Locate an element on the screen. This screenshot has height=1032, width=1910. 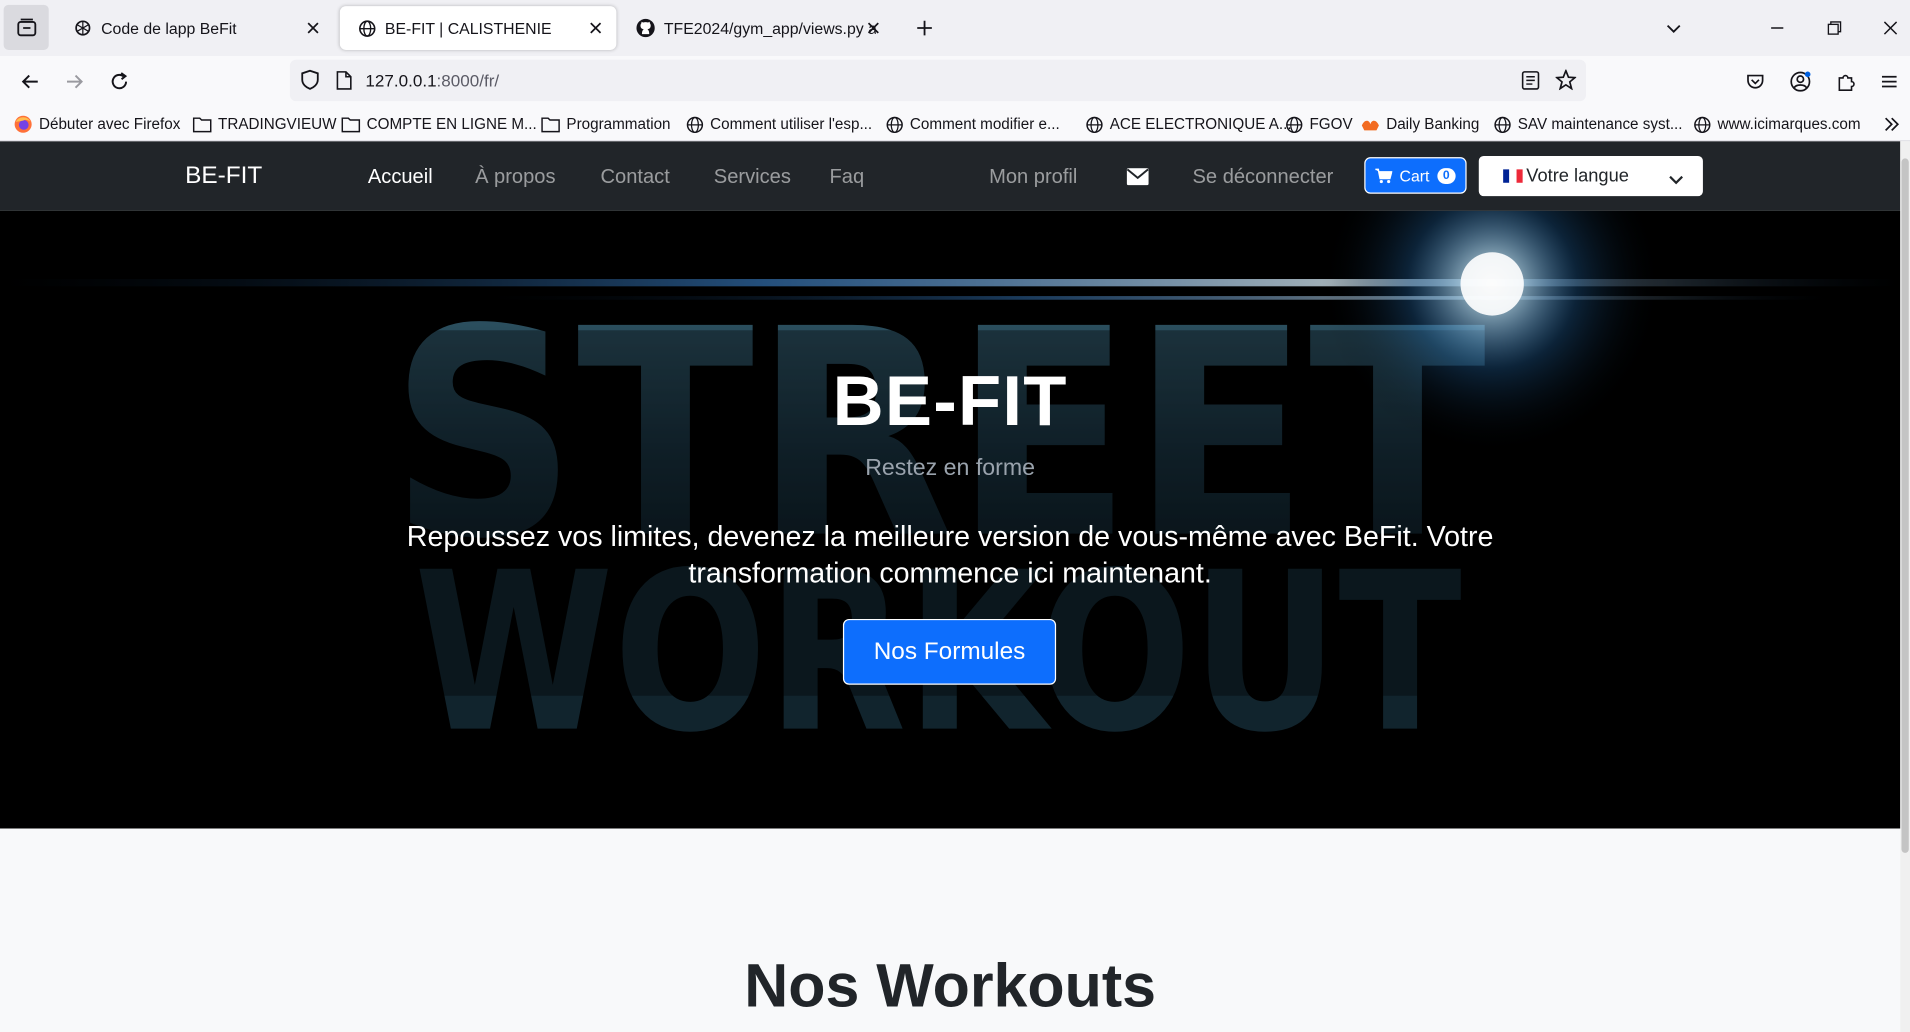
forward-button is located at coordinates (74, 82).